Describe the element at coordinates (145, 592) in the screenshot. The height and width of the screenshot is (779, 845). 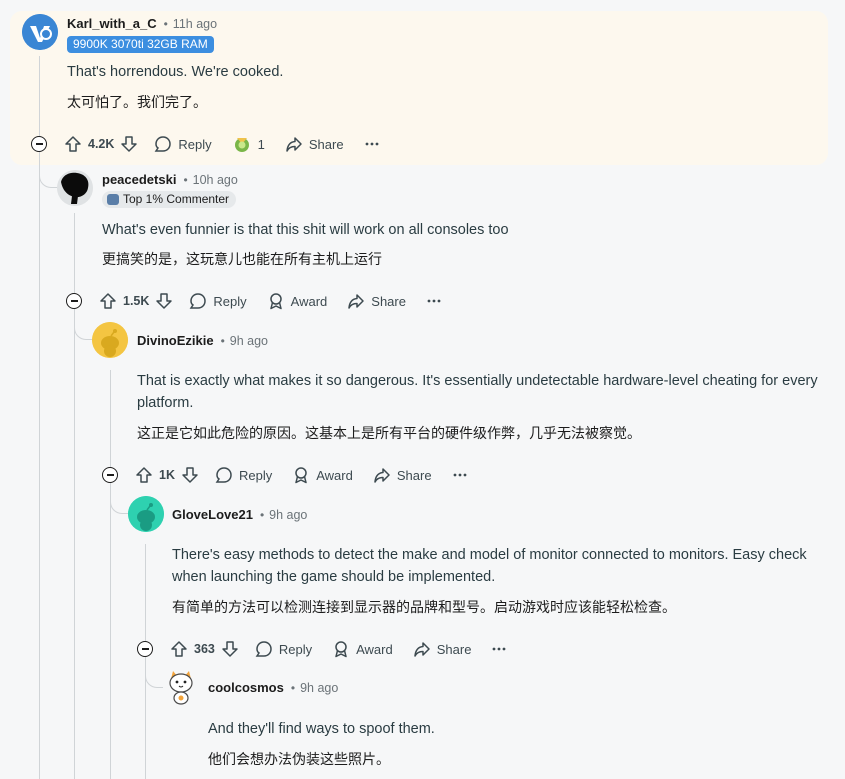
I see `thread-line-glove` at that location.